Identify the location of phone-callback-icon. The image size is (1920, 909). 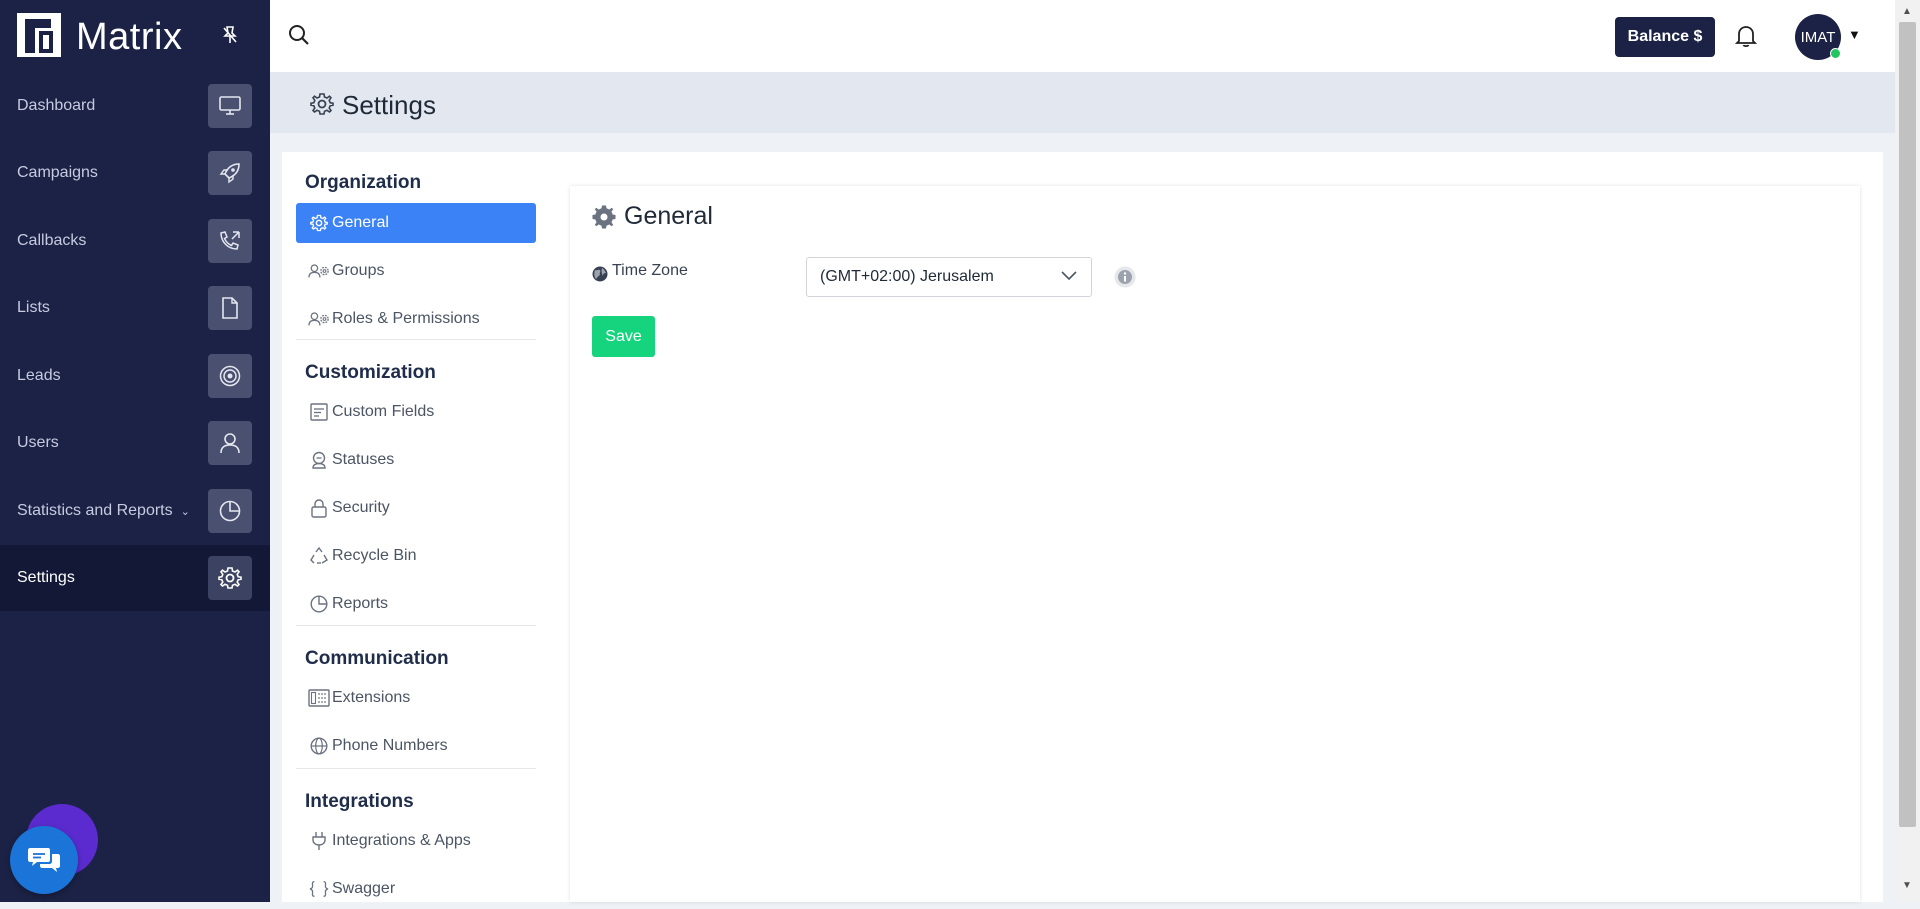
(230, 241).